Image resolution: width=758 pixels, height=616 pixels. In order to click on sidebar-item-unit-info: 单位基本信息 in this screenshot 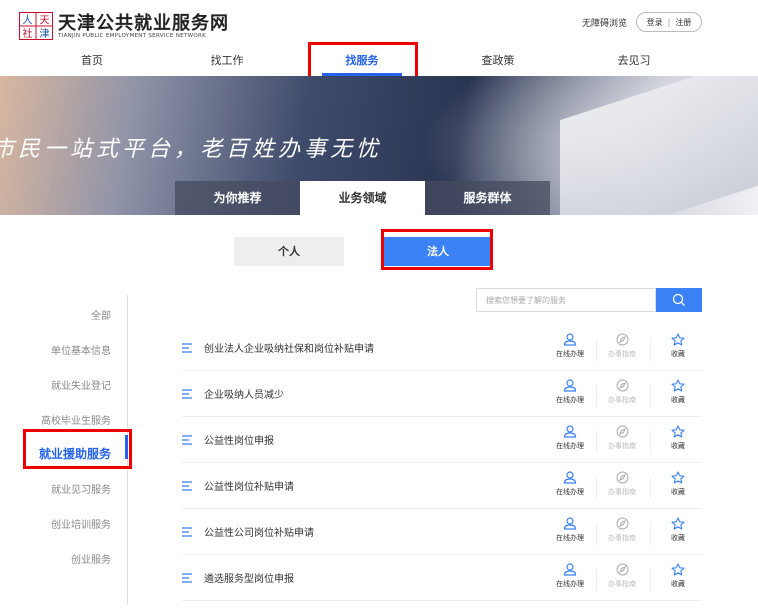, I will do `click(81, 349)`.